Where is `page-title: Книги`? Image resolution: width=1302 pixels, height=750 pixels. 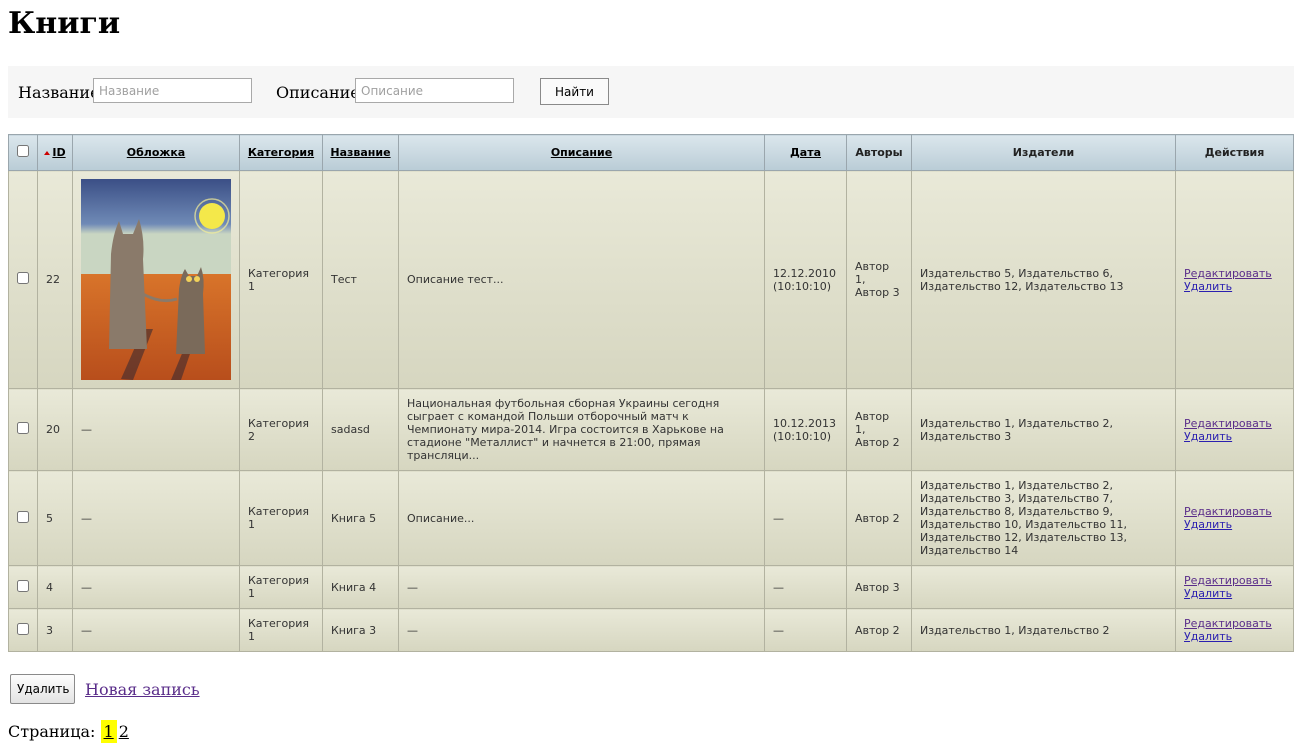
page-title: Книги is located at coordinates (64, 23).